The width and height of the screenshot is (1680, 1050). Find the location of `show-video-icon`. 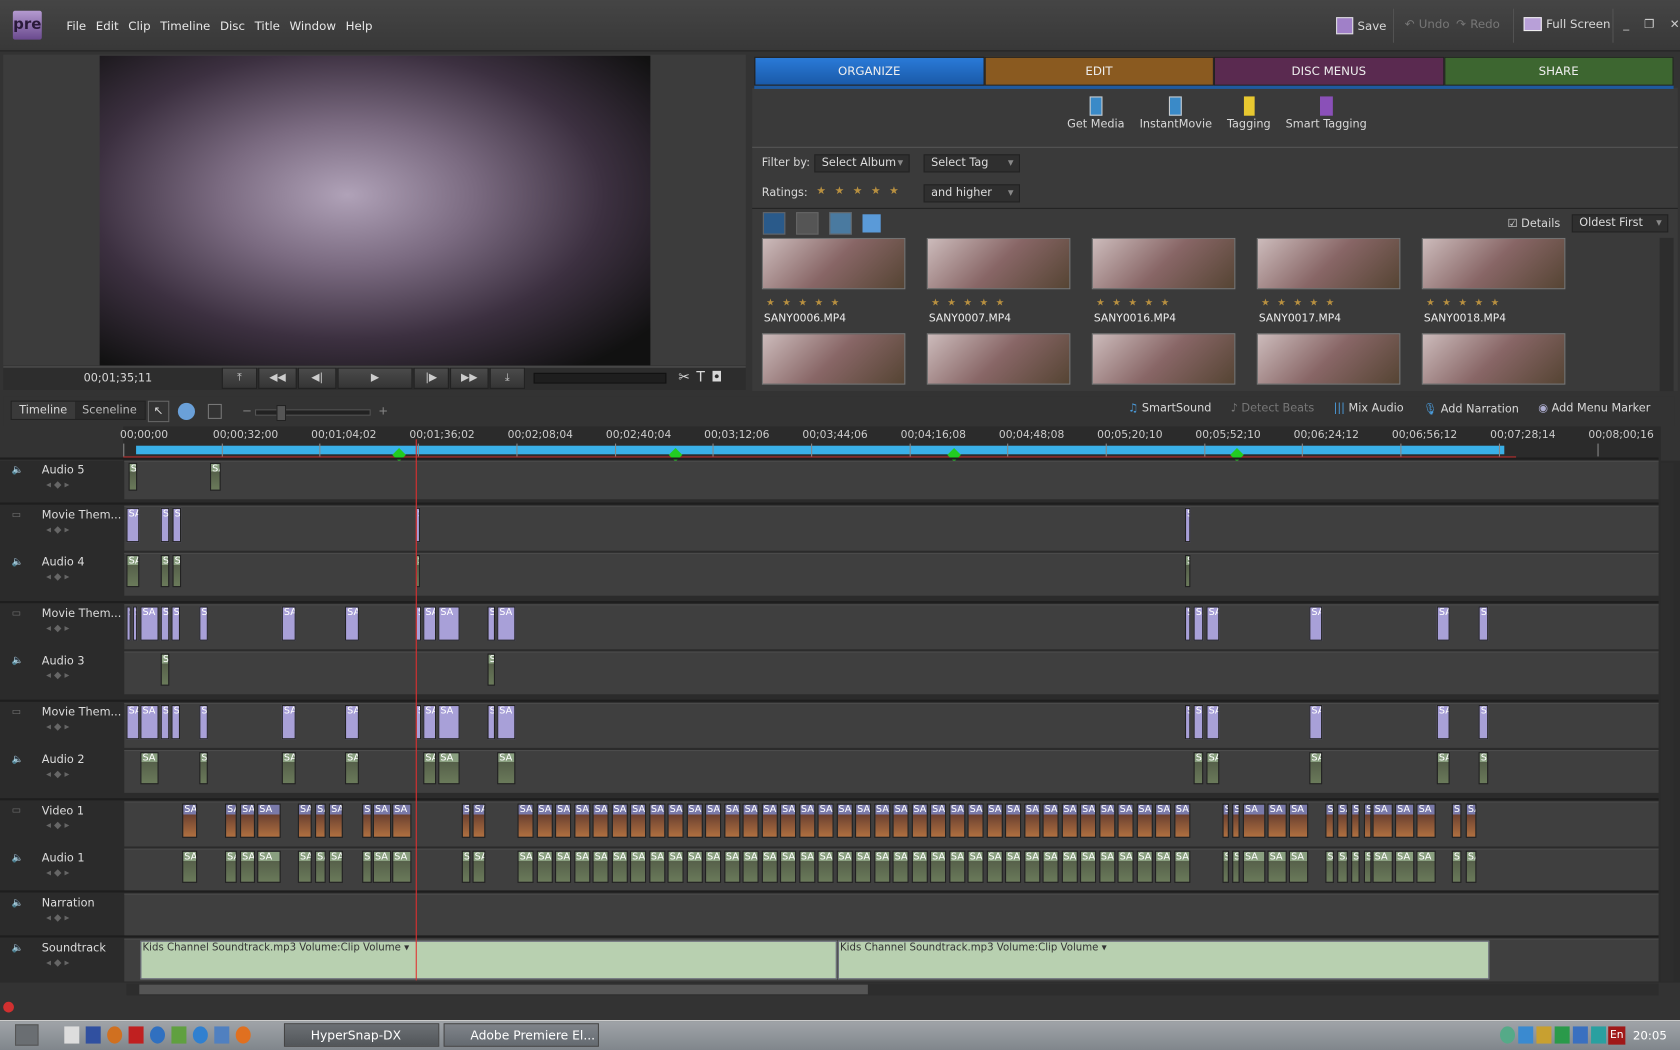

show-video-icon is located at coordinates (774, 223).